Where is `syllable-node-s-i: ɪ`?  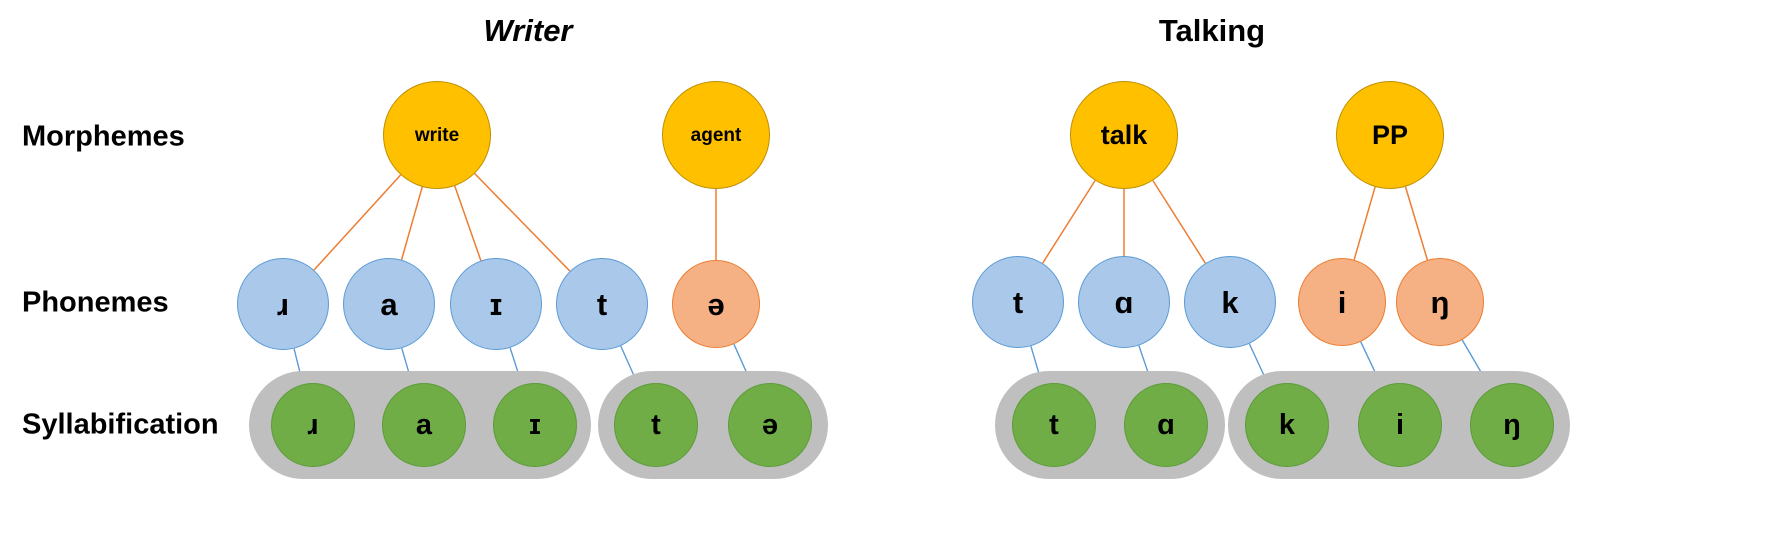 syllable-node-s-i: ɪ is located at coordinates (535, 425).